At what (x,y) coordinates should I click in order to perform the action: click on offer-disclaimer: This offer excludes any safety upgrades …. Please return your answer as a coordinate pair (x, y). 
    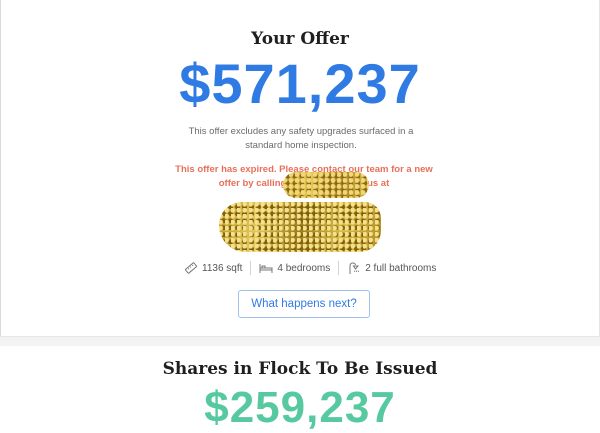
    Looking at the image, I should click on (301, 138).